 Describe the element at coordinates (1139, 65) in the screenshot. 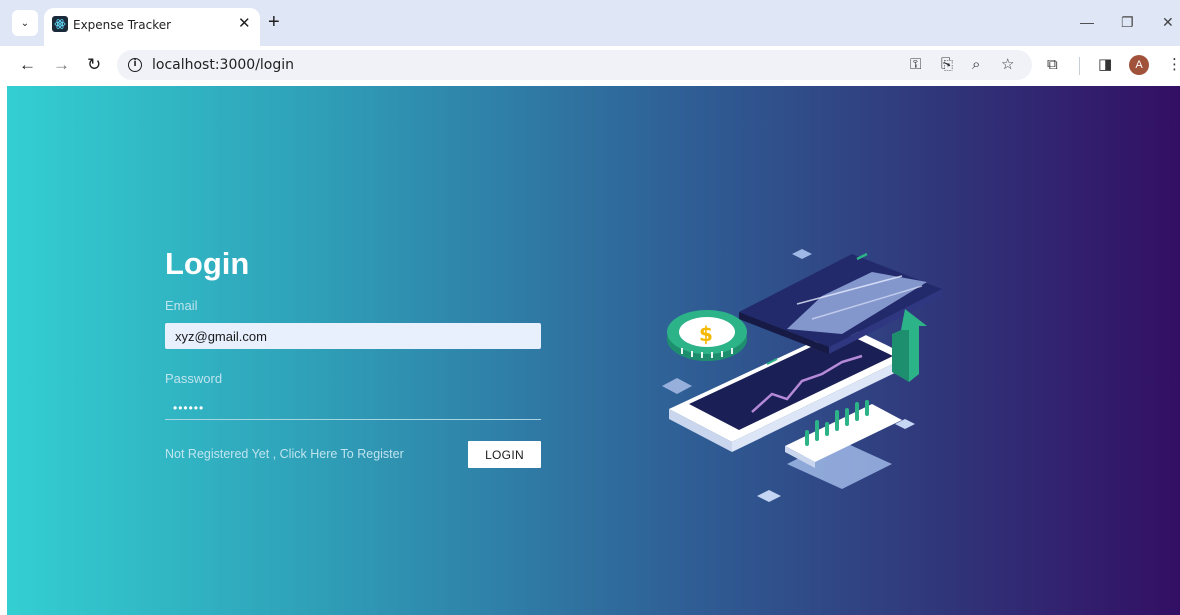

I see `profile-avatar: A` at that location.